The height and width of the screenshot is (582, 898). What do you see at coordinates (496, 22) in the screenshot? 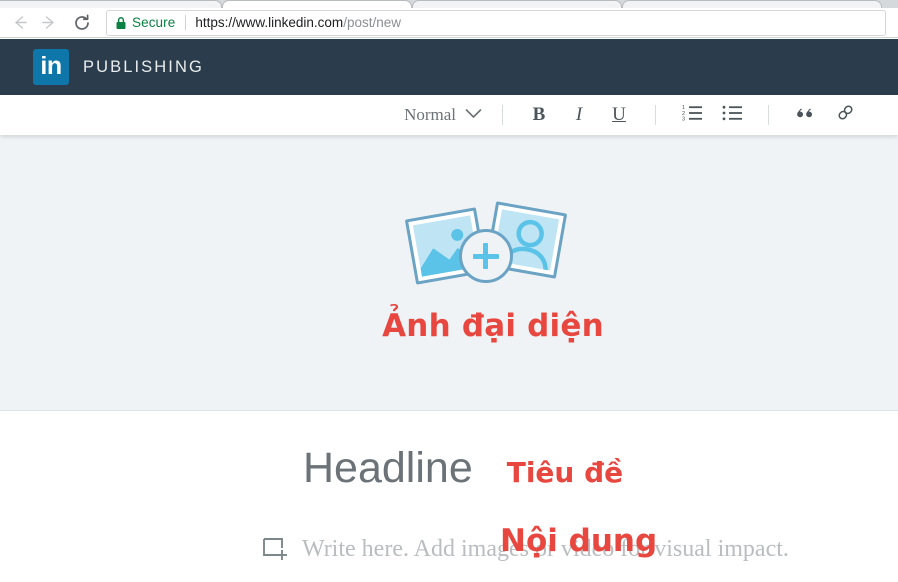
I see `address-bar: Secure https://www.linkedin.com/post/new` at bounding box center [496, 22].